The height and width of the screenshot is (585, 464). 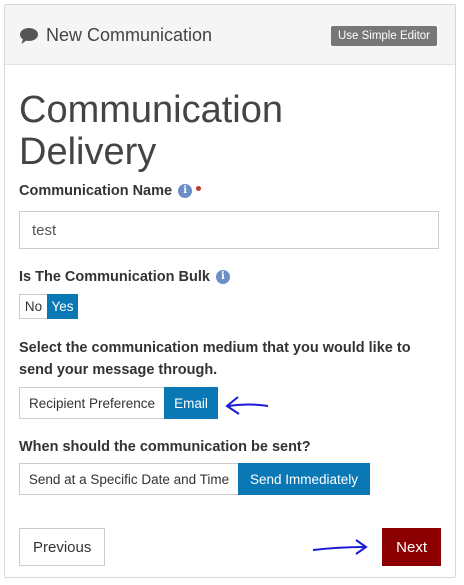 What do you see at coordinates (151, 131) in the screenshot?
I see `page-title: Communication Delivery` at bounding box center [151, 131].